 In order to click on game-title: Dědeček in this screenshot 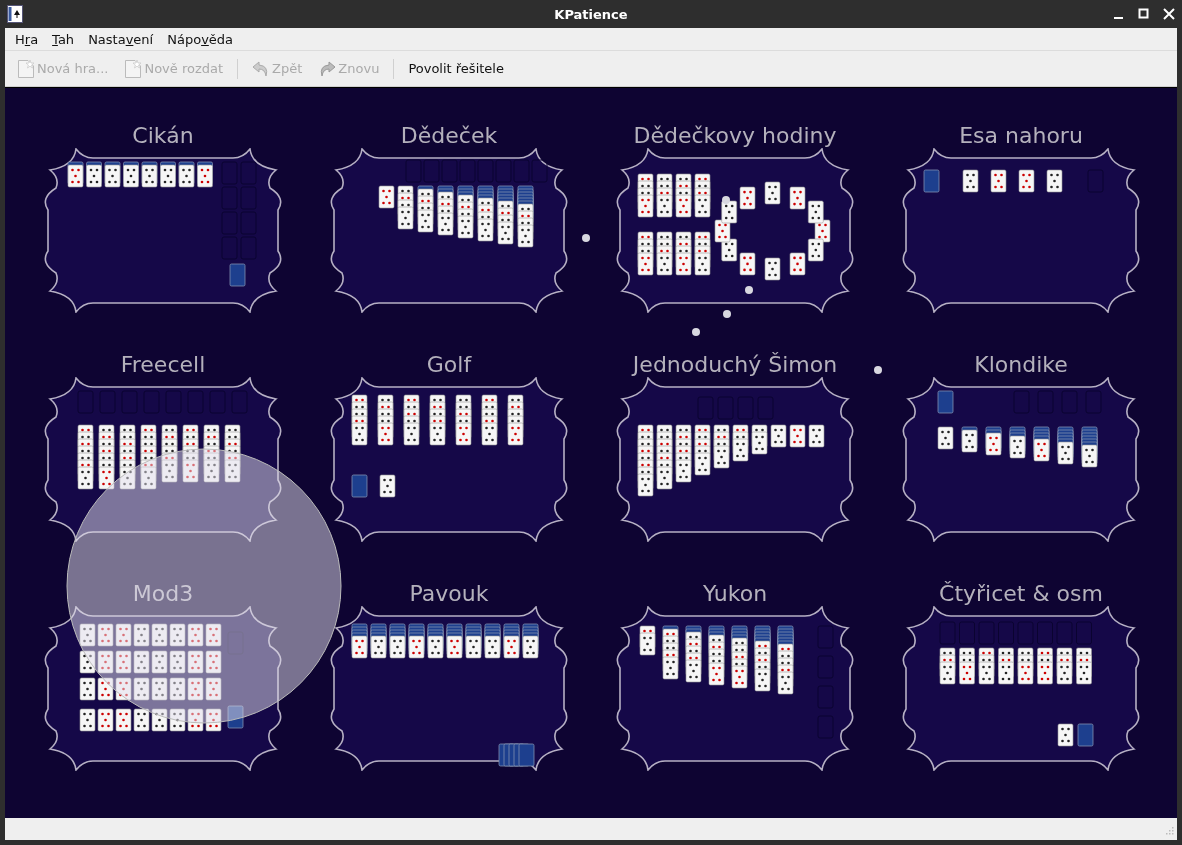, I will do `click(449, 136)`.